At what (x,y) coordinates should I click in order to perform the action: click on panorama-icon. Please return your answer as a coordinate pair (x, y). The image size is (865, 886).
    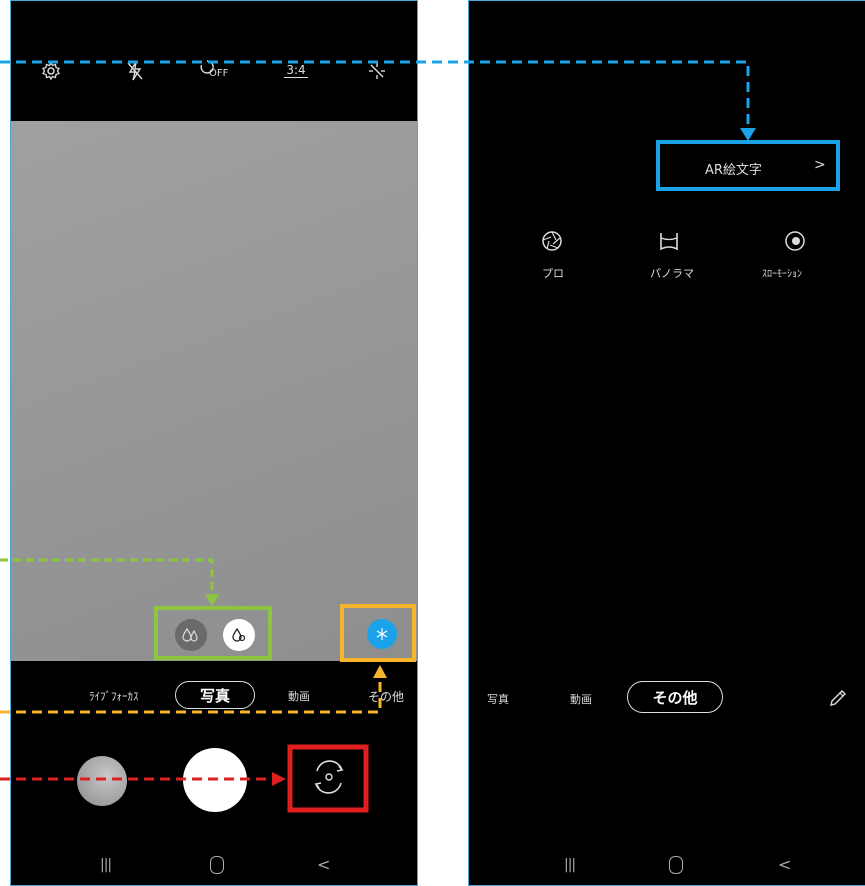
    Looking at the image, I should click on (669, 241).